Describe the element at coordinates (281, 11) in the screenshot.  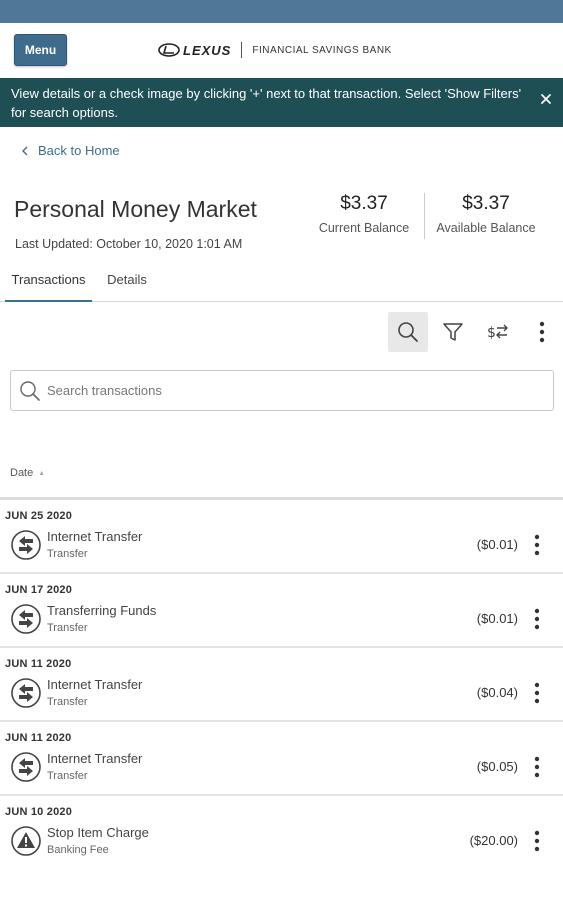
I see `top-status-bar` at that location.